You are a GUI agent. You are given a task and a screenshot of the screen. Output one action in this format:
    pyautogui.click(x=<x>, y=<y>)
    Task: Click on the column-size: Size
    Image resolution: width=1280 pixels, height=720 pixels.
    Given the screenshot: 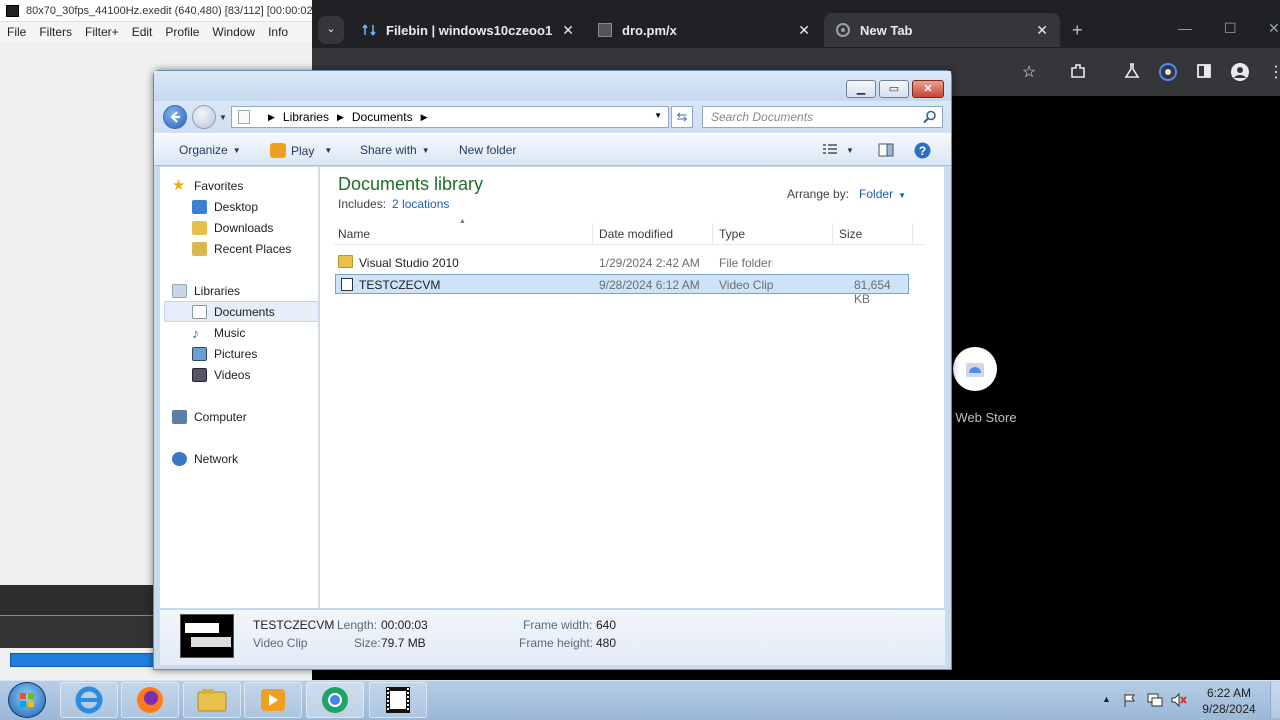 What is the action you would take?
    pyautogui.click(x=850, y=234)
    